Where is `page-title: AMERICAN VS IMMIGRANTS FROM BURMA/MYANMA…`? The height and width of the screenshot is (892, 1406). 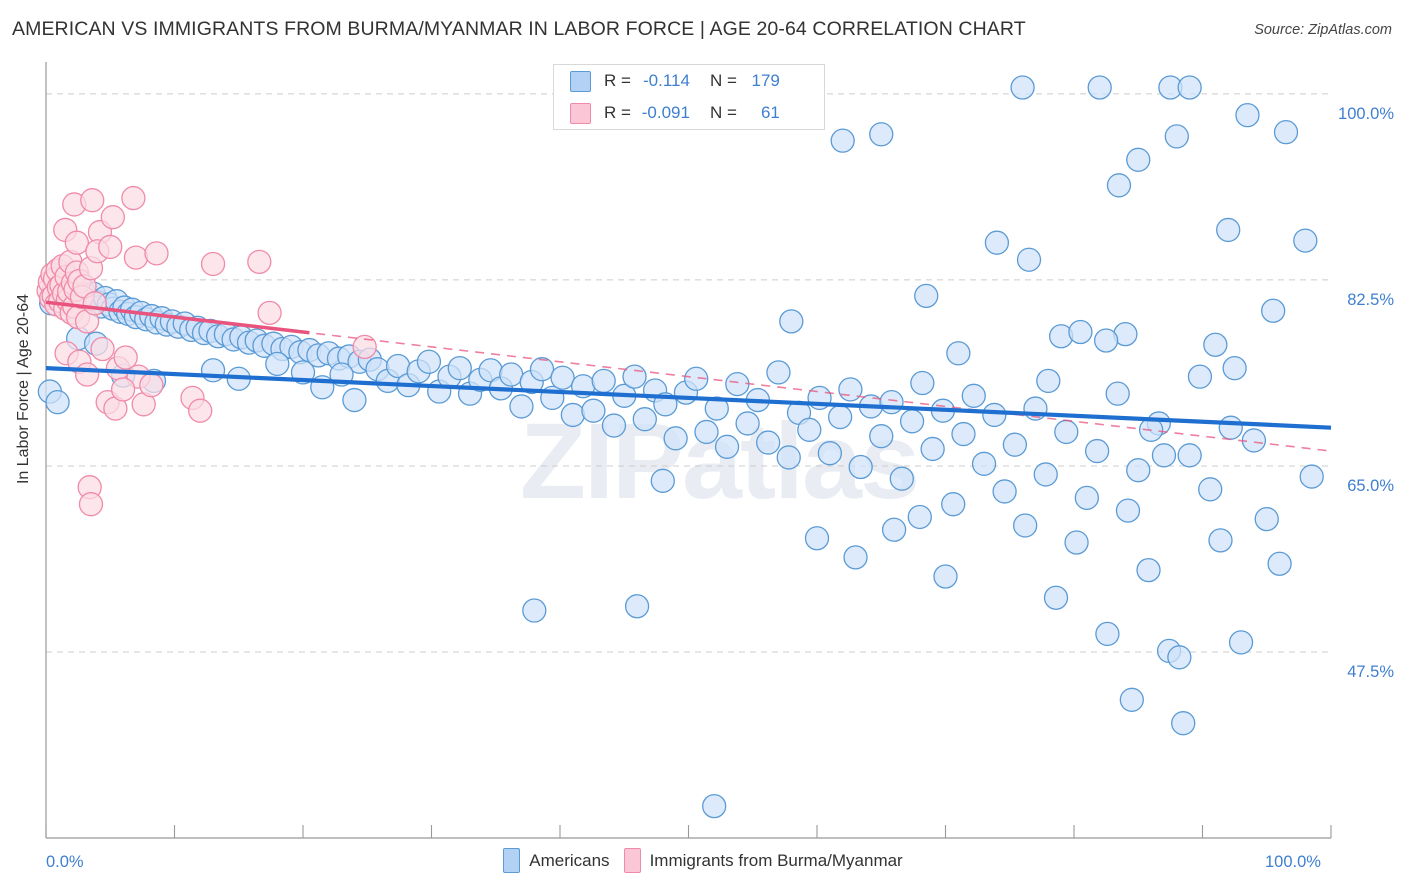
page-title: AMERICAN VS IMMIGRANTS FROM BURMA/MYANMA… is located at coordinates (519, 29).